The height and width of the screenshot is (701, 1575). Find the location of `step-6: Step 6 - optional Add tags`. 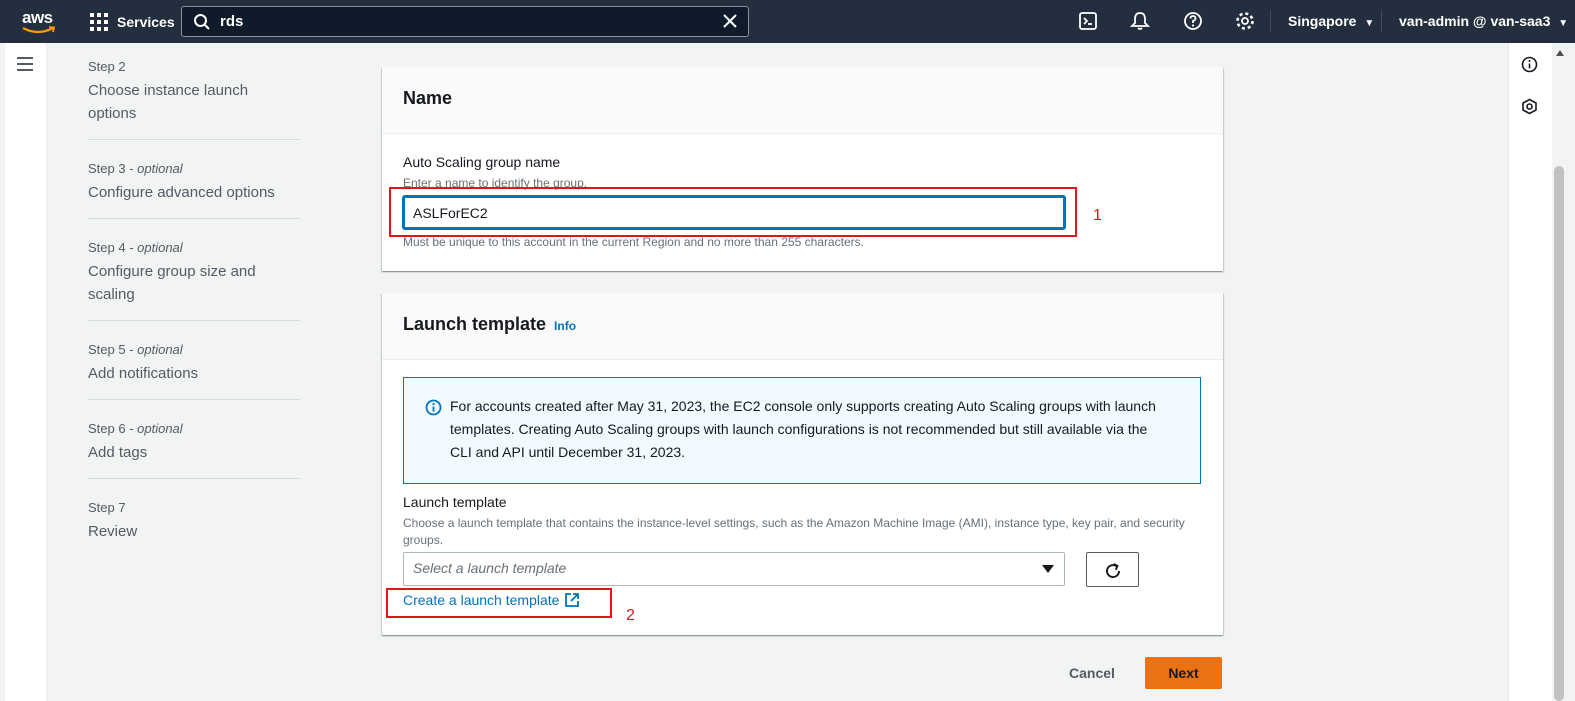

step-6: Step 6 - optional Add tags is located at coordinates (194, 449).